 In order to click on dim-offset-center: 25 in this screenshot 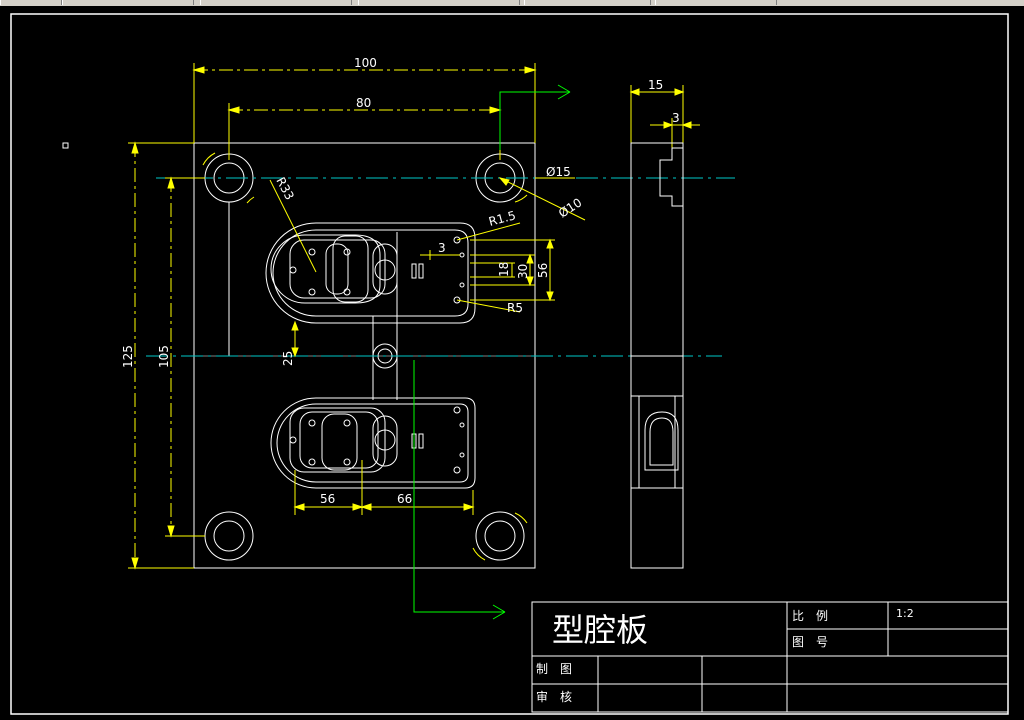, I will do `click(288, 358)`.